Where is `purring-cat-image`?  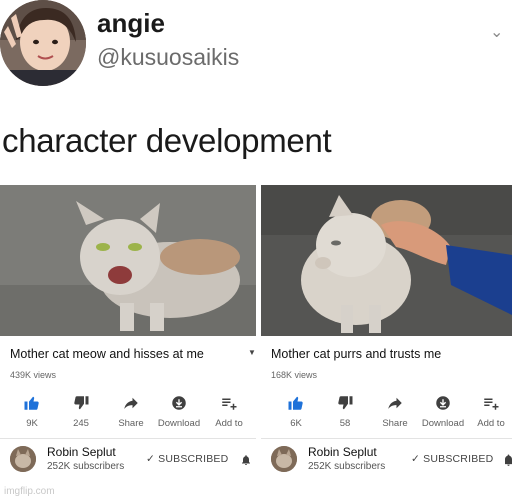
purring-cat-image is located at coordinates (386, 260).